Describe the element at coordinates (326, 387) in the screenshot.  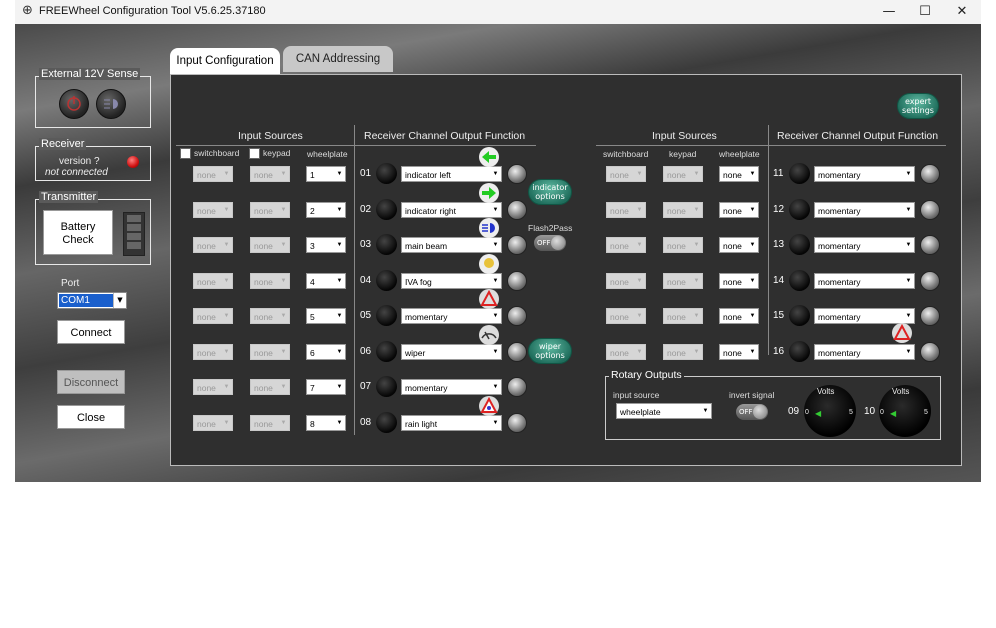
I see `wheelplate-select: 7 ▼` at that location.